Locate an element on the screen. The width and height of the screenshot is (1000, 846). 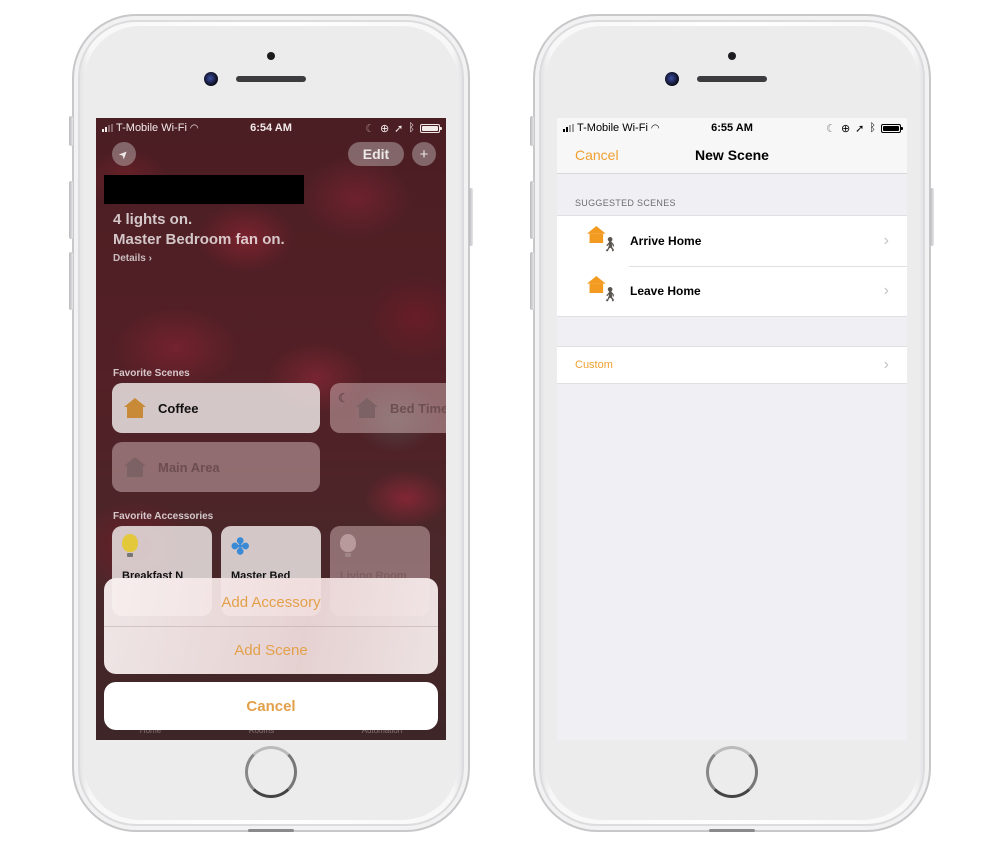
custom-scene-row: Custom › is located at coordinates (732, 365).